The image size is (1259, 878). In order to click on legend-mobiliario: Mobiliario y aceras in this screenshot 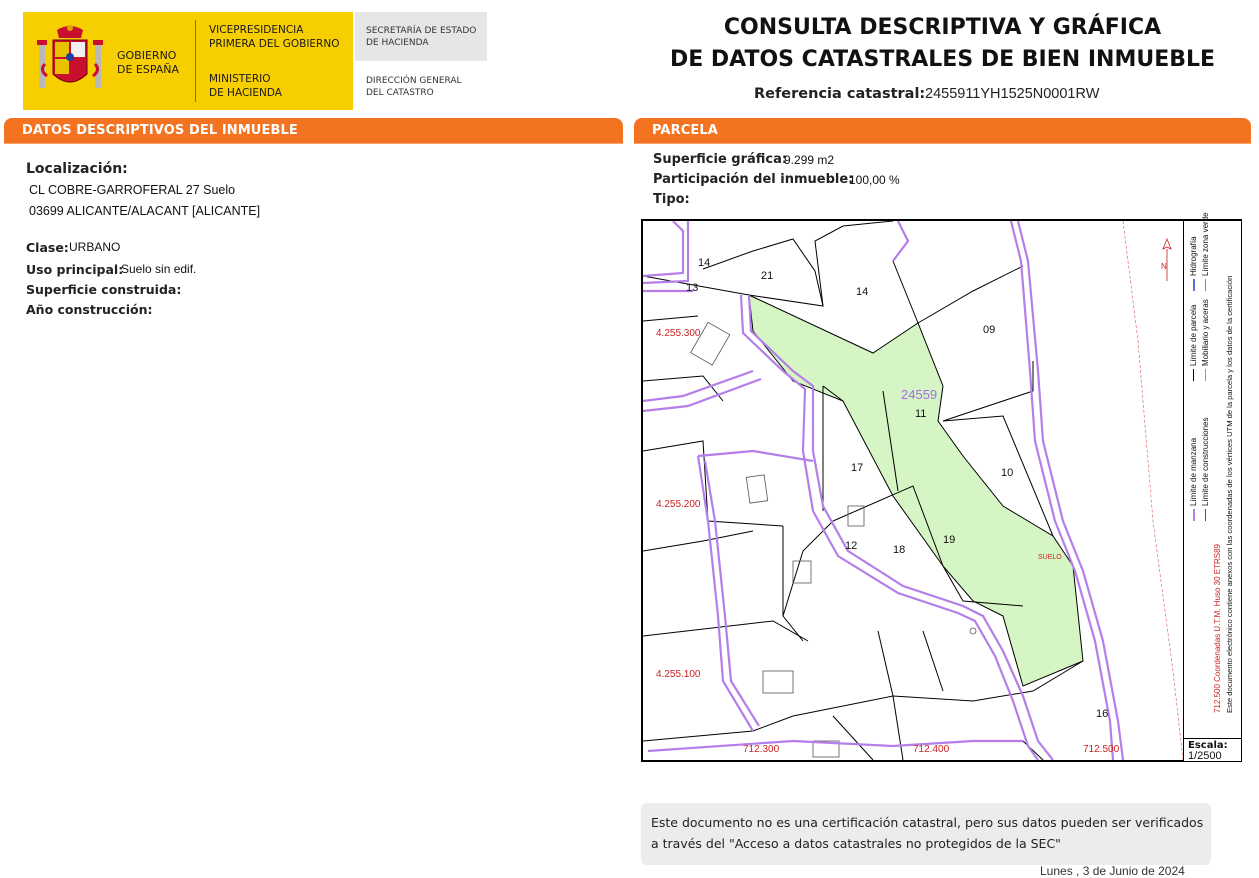, I will do `click(1205, 340)`.